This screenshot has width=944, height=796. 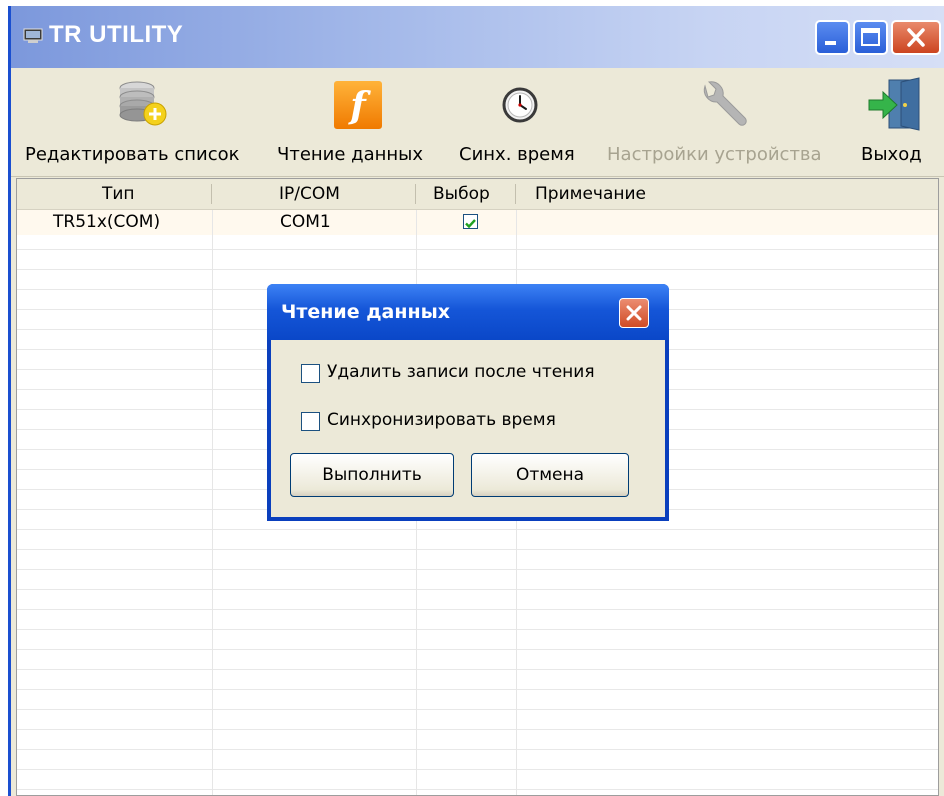 What do you see at coordinates (358, 107) in the screenshot?
I see `function-icon: f` at bounding box center [358, 107].